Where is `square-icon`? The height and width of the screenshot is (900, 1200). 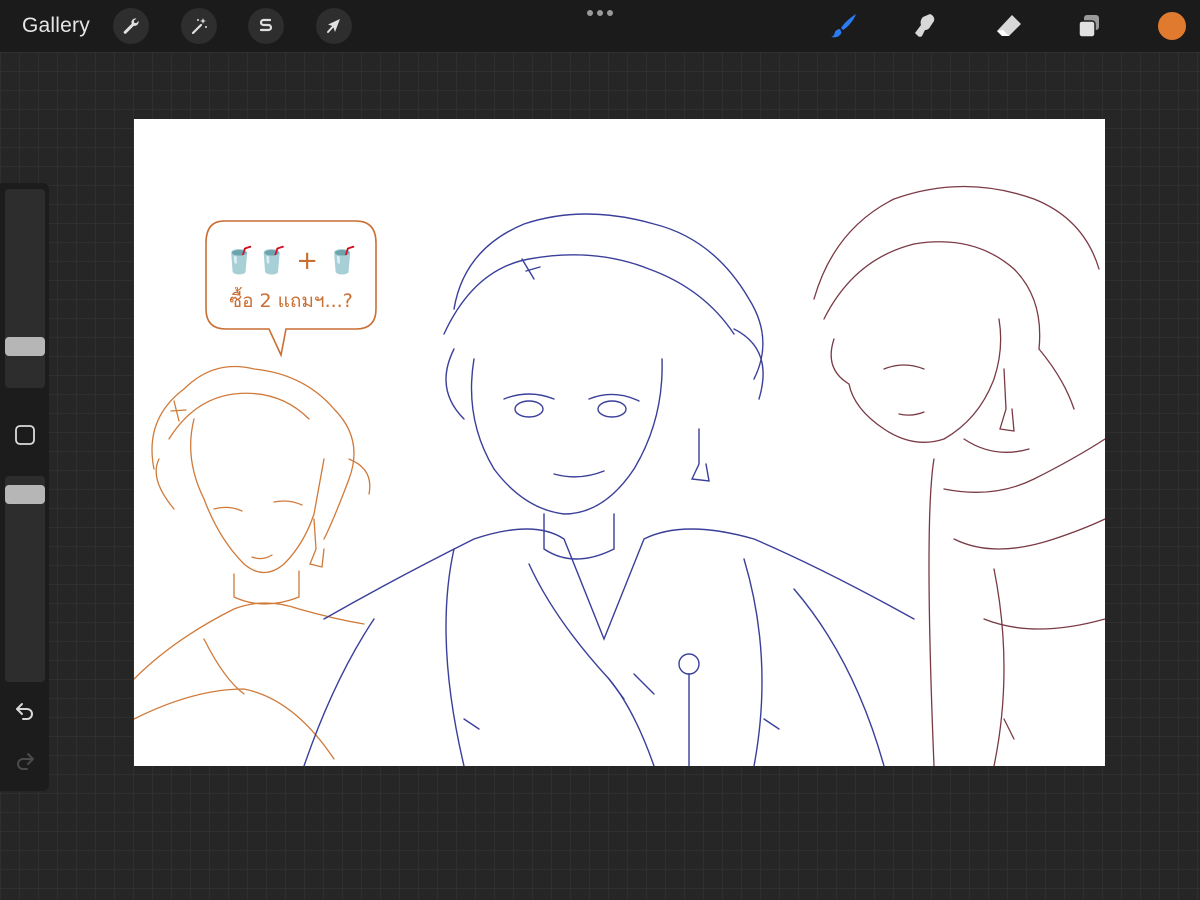
square-icon is located at coordinates (25, 435).